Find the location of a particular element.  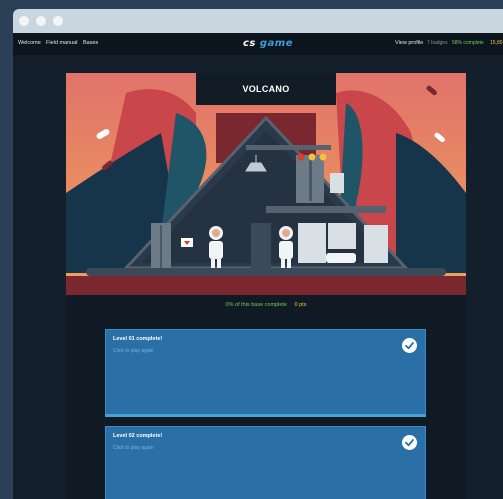

percent-complete: 58% complete is located at coordinates (468, 43).